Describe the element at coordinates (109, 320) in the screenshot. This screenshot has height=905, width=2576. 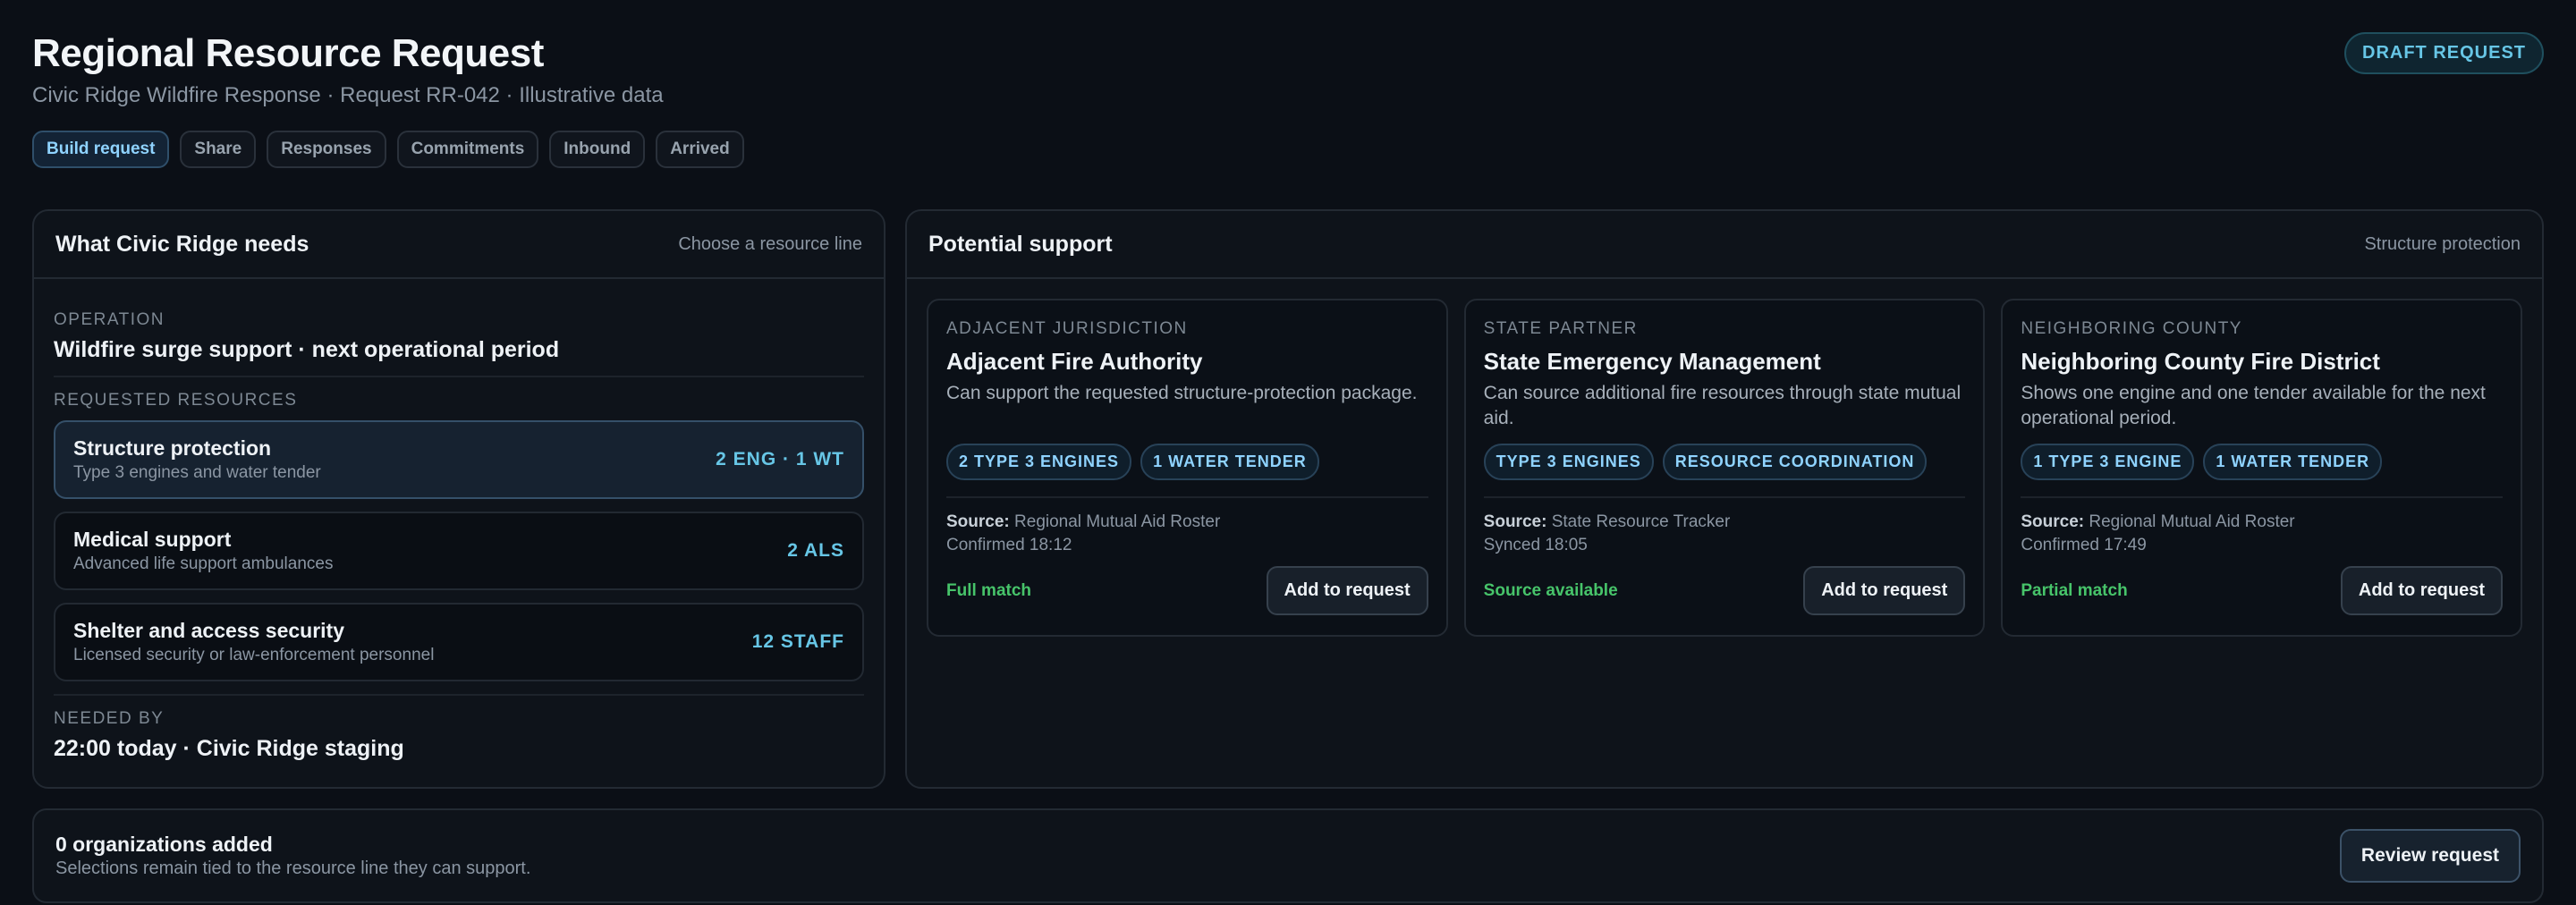
I see `operation-label: OPERATION` at that location.